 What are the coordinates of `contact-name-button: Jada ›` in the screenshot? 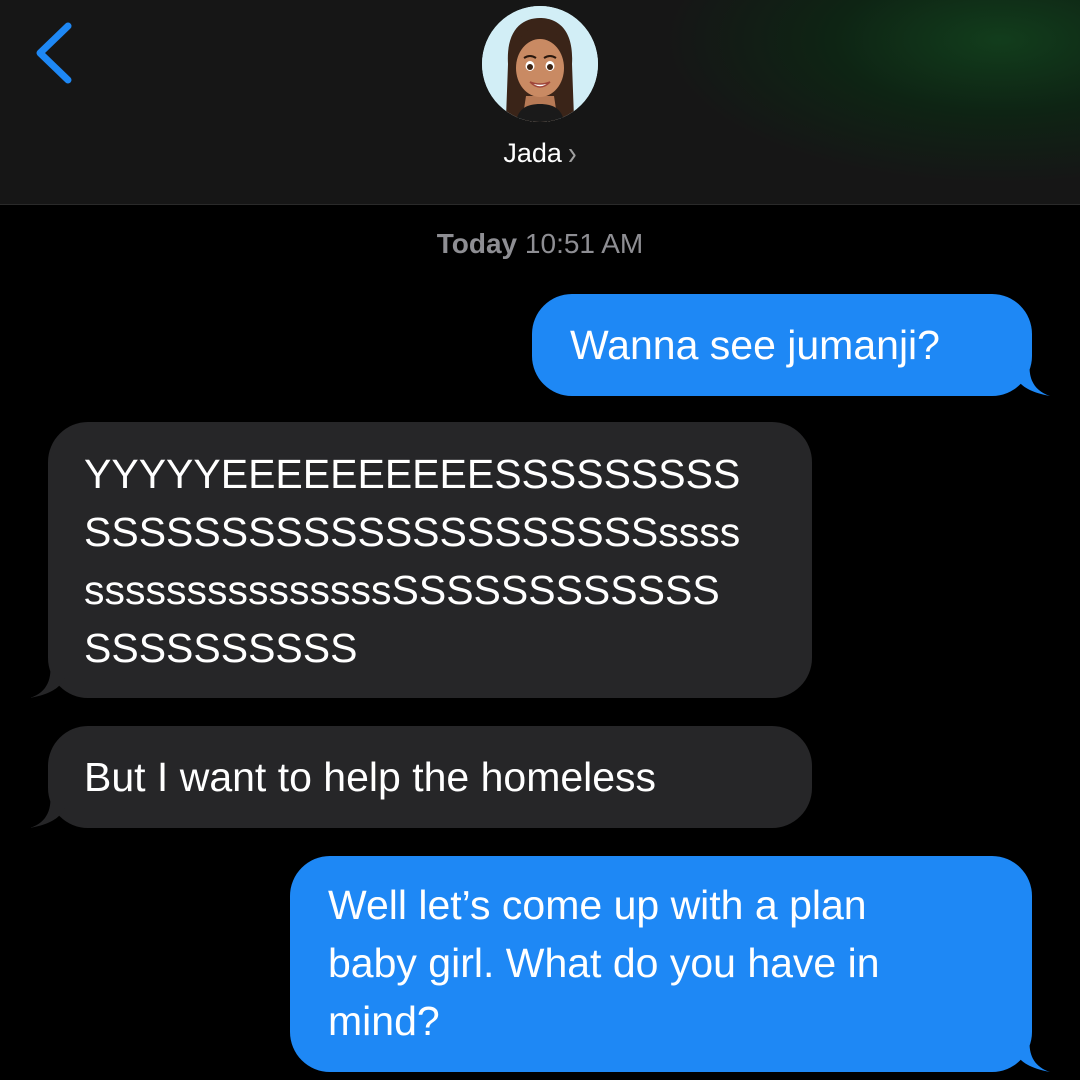 It's located at (540, 152).